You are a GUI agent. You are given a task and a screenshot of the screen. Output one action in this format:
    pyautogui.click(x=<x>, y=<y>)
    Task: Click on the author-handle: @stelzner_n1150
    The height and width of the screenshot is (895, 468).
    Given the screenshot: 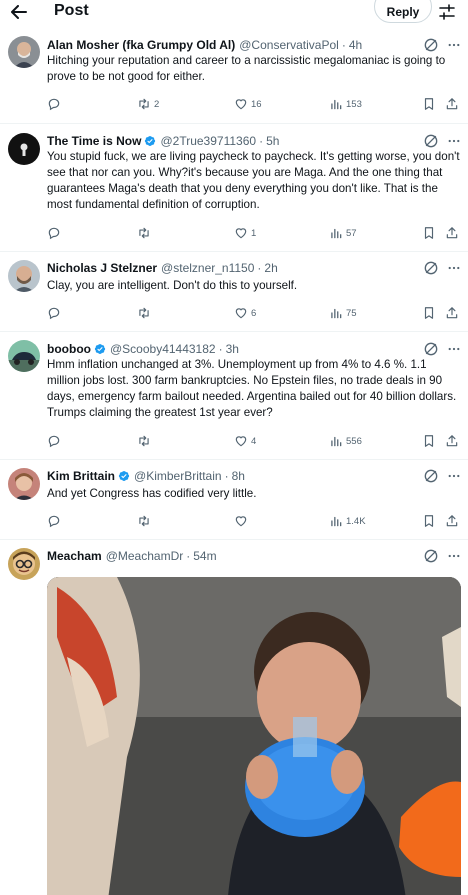 What is the action you would take?
    pyautogui.click(x=207, y=268)
    